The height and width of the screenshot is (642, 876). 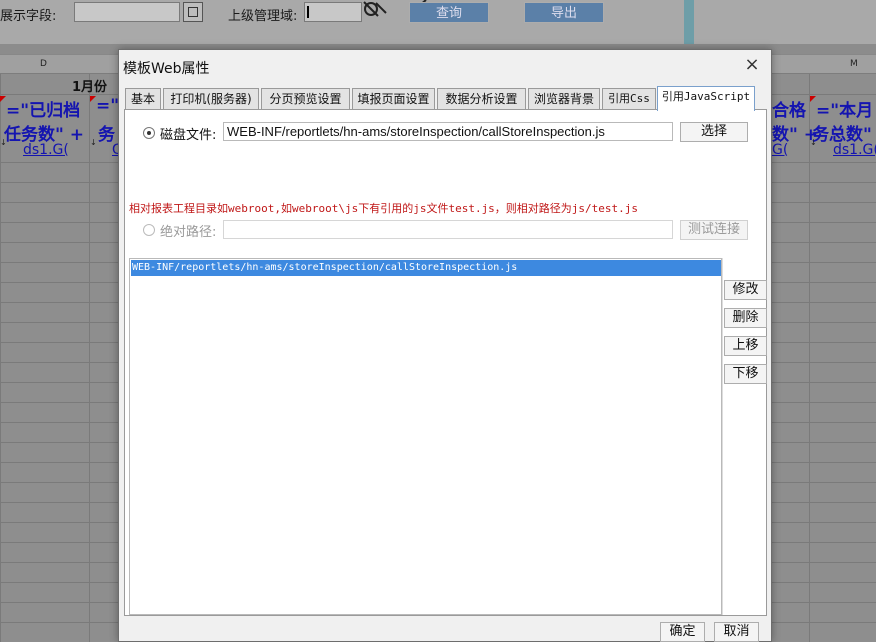 What do you see at coordinates (714, 230) in the screenshot?
I see `test-connection-button: 测试连接` at bounding box center [714, 230].